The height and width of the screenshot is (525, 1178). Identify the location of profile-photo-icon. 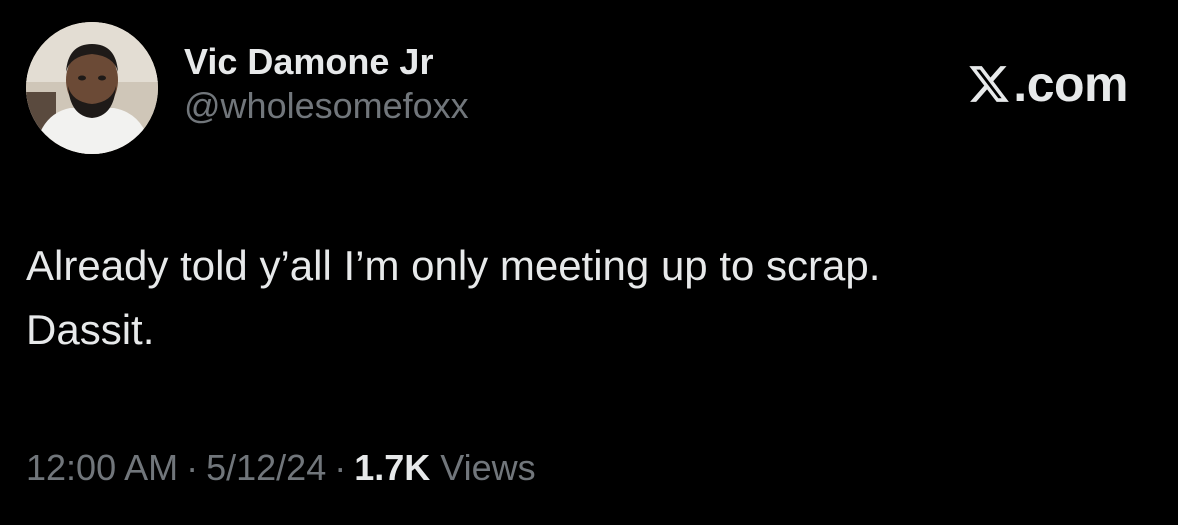
(92, 88).